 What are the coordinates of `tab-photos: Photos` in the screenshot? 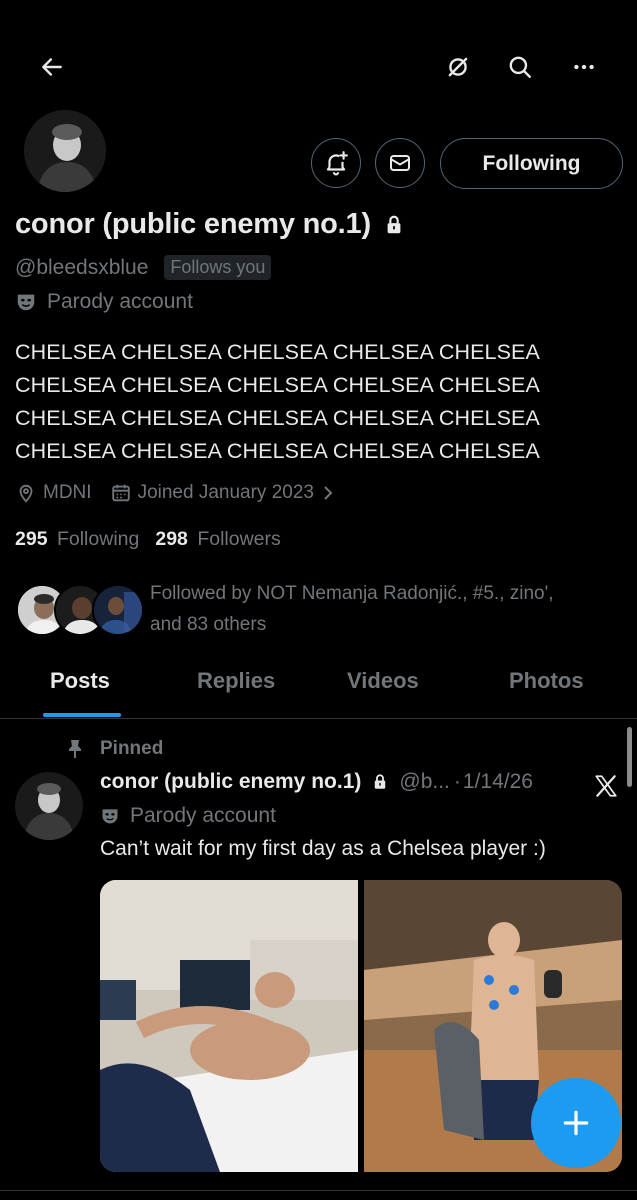 It's located at (546, 681).